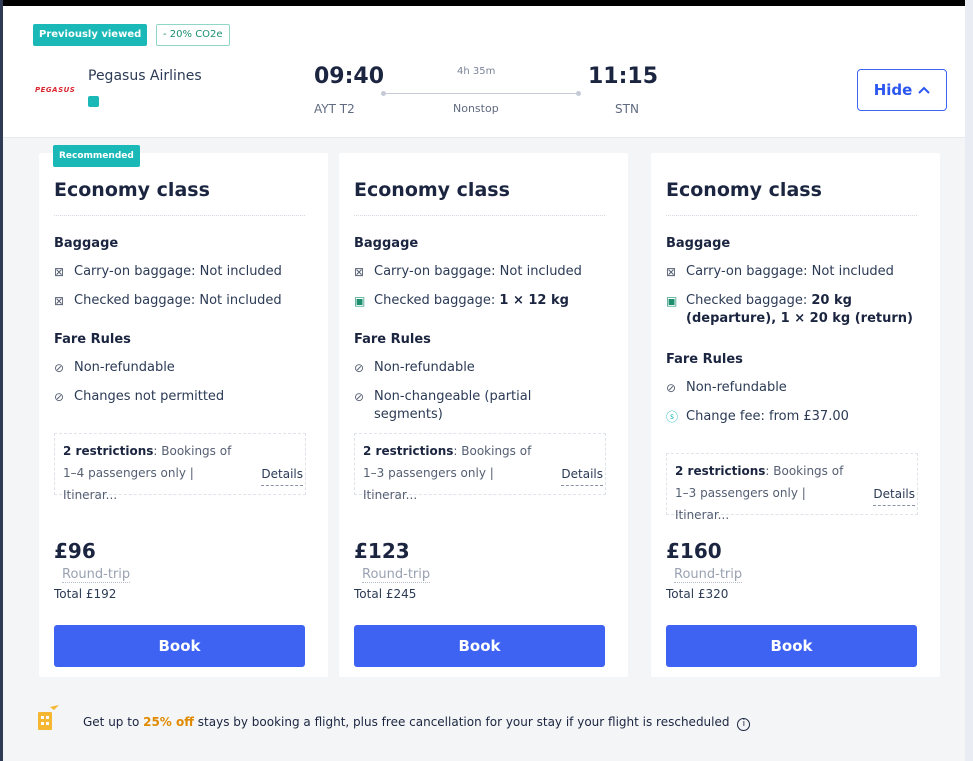 The image size is (973, 761). What do you see at coordinates (145, 76) in the screenshot?
I see `airline-name: Pegasus Airlines` at bounding box center [145, 76].